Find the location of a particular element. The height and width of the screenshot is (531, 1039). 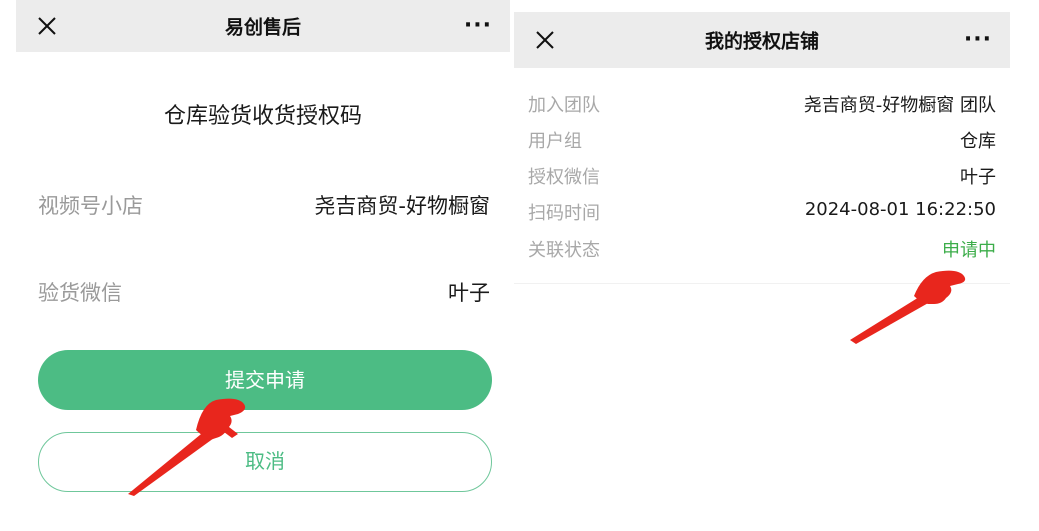

auth-wechat-value: 叶子 is located at coordinates (978, 177).